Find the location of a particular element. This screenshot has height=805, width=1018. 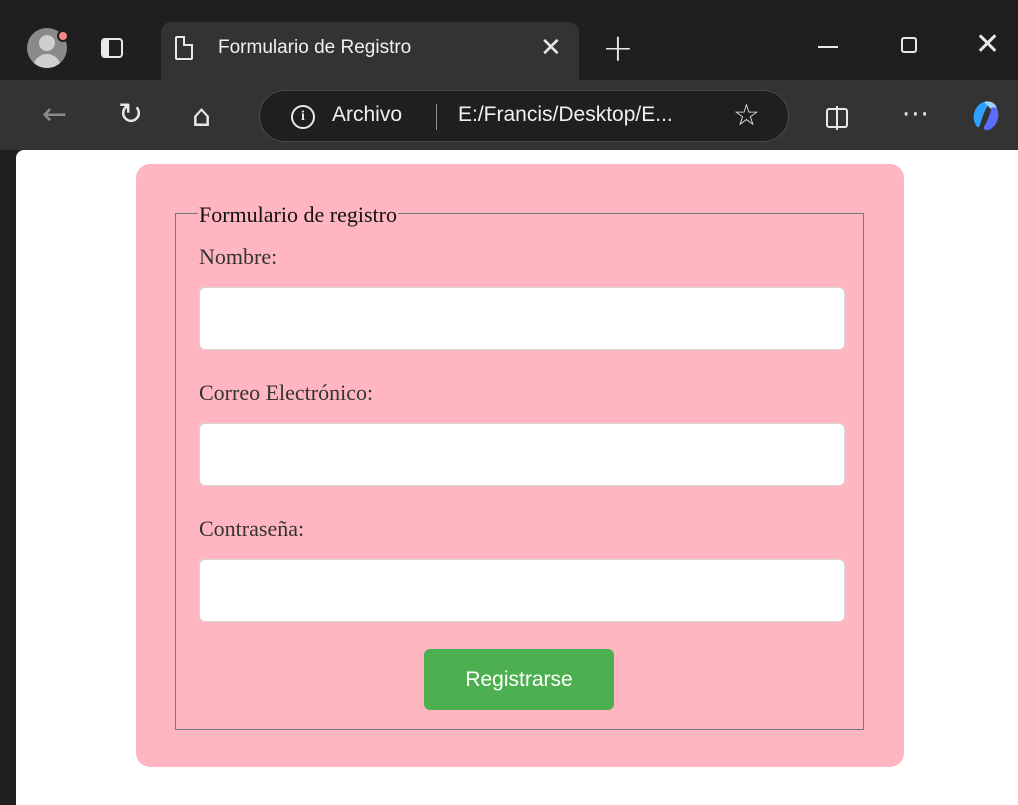

new-tab-icon: + is located at coordinates (618, 48).